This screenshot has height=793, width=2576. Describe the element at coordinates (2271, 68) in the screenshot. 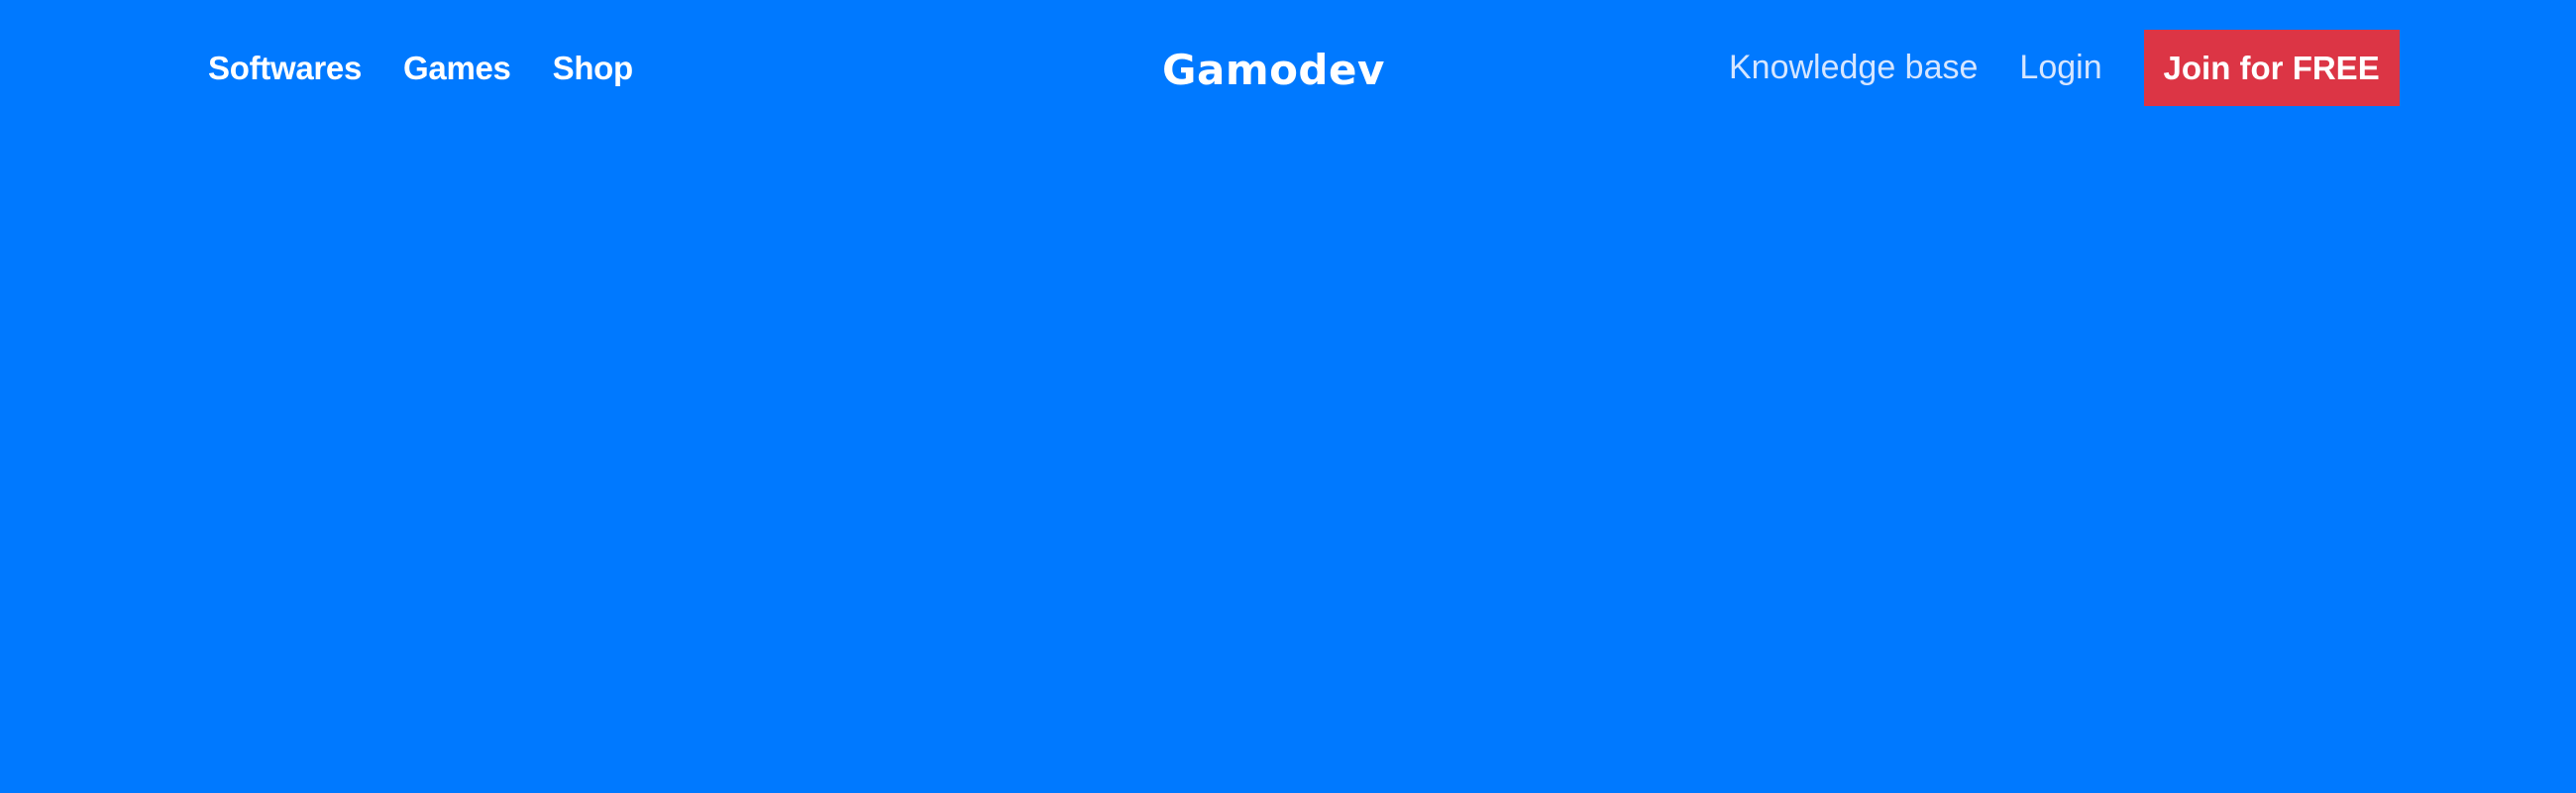

I see `join-for-free-button: Join for FREE` at that location.